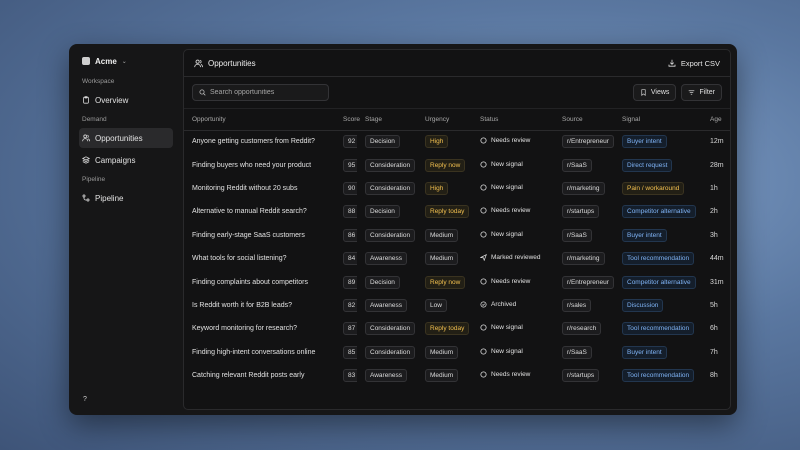 The image size is (800, 450). I want to click on urgency-badge: Reply now, so click(445, 165).